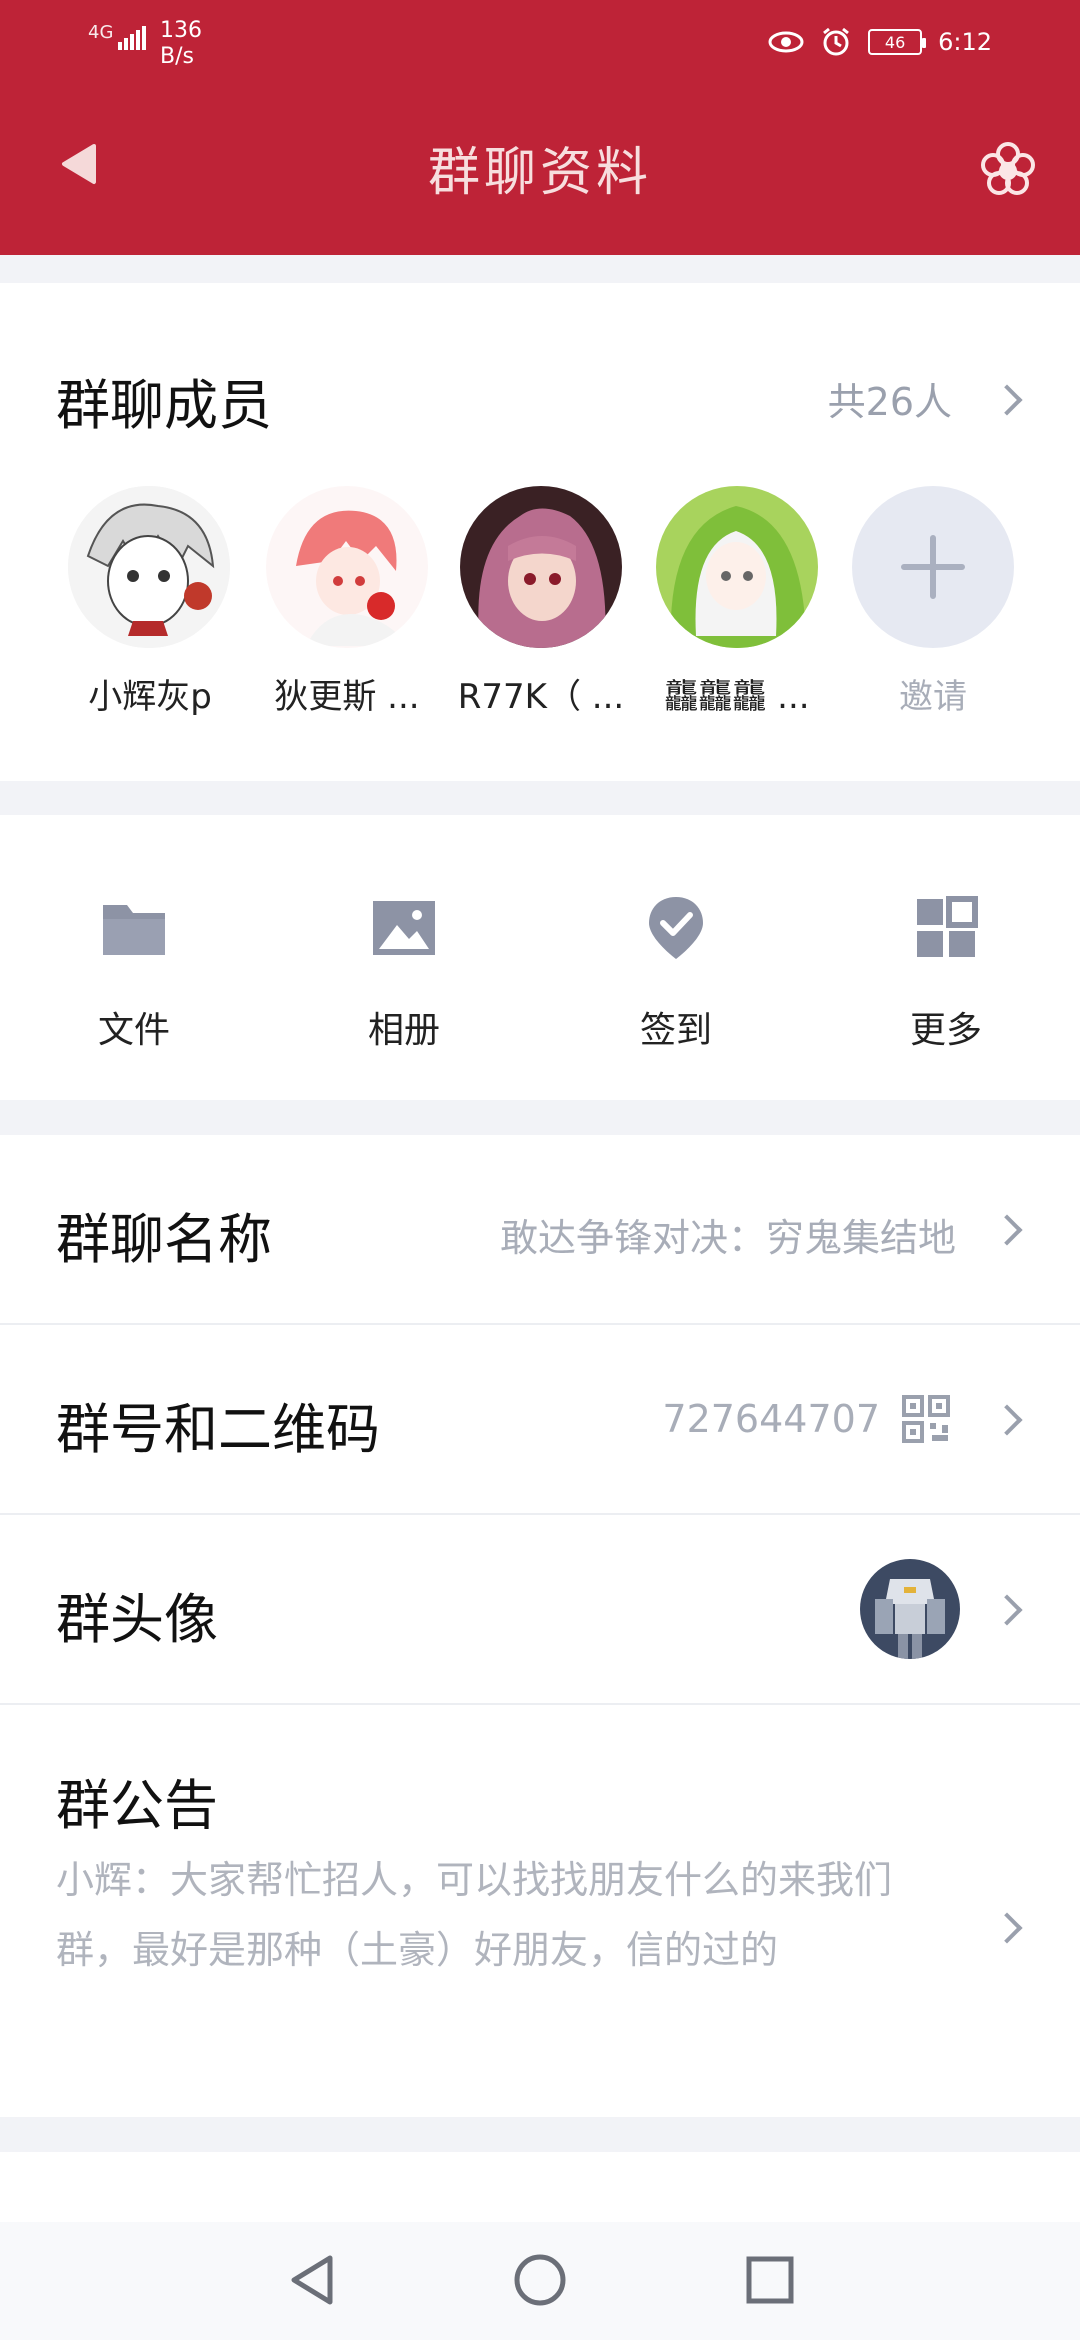 This screenshot has width=1080, height=2340. I want to click on alarm-icon, so click(836, 41).